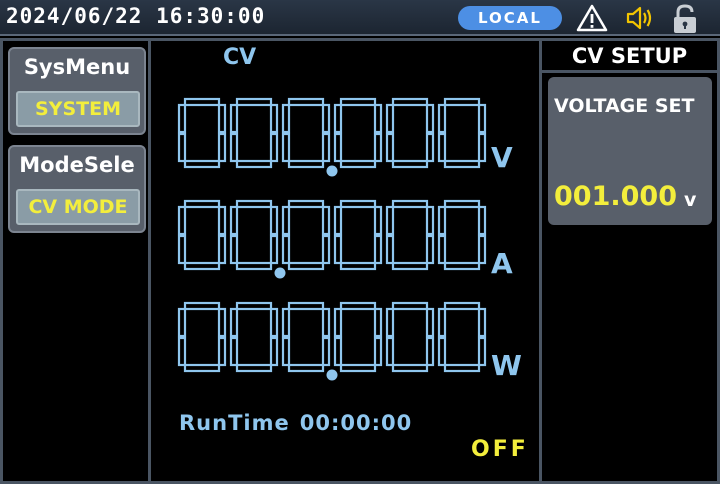  I want to click on voltage-unit: V, so click(502, 157).